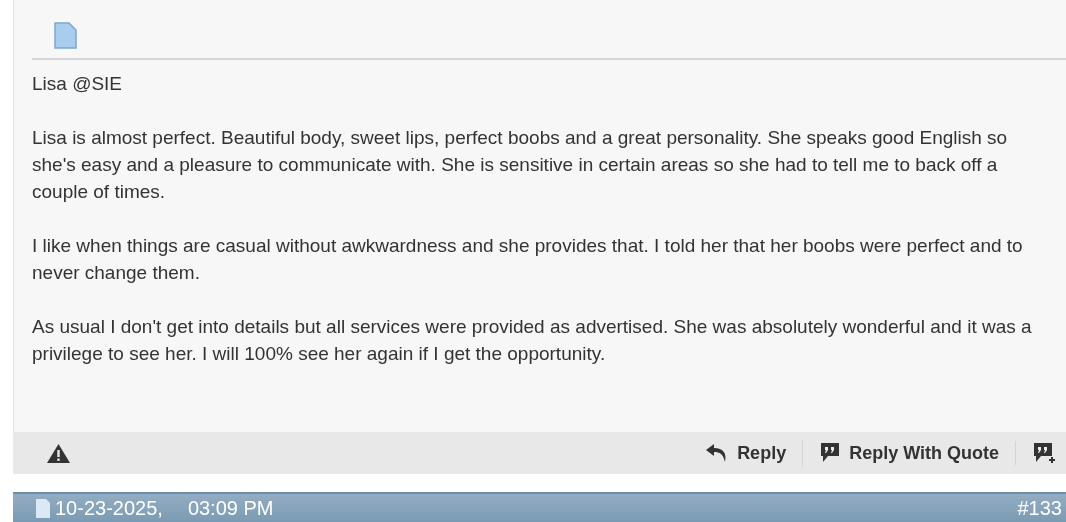 The height and width of the screenshot is (522, 1066). What do you see at coordinates (908, 453) in the screenshot?
I see `reply-with-quote-button: Reply With Quote` at bounding box center [908, 453].